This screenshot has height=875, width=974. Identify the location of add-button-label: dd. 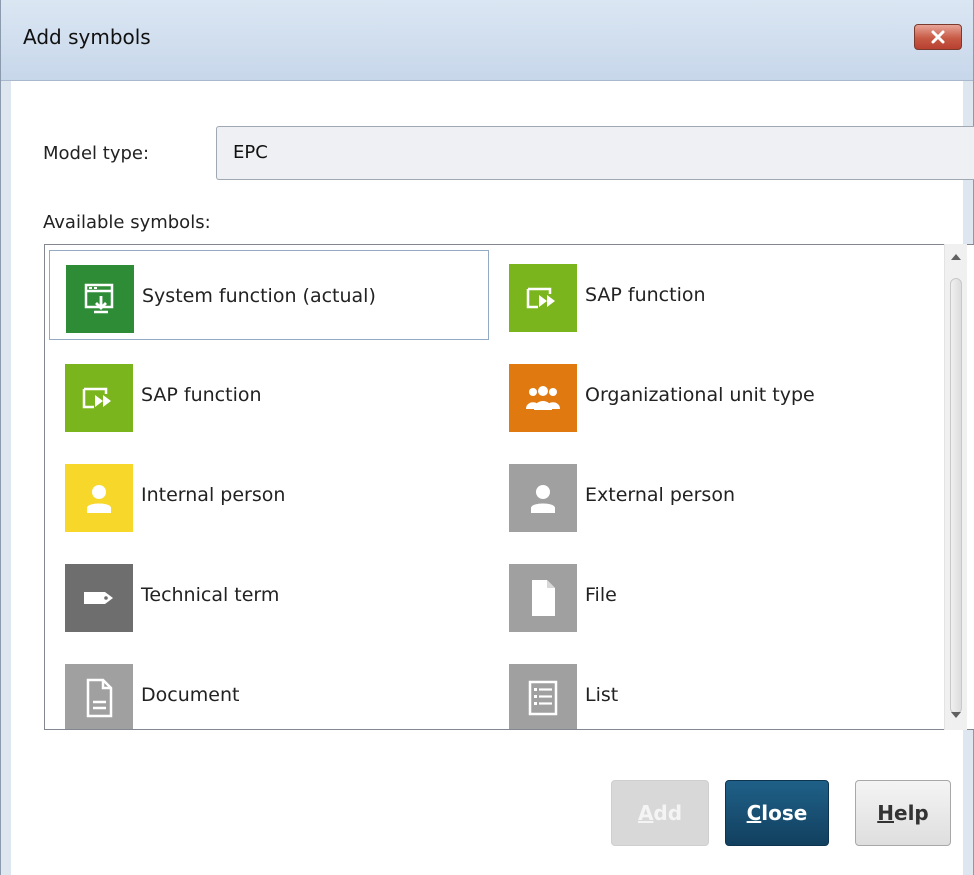
(668, 813).